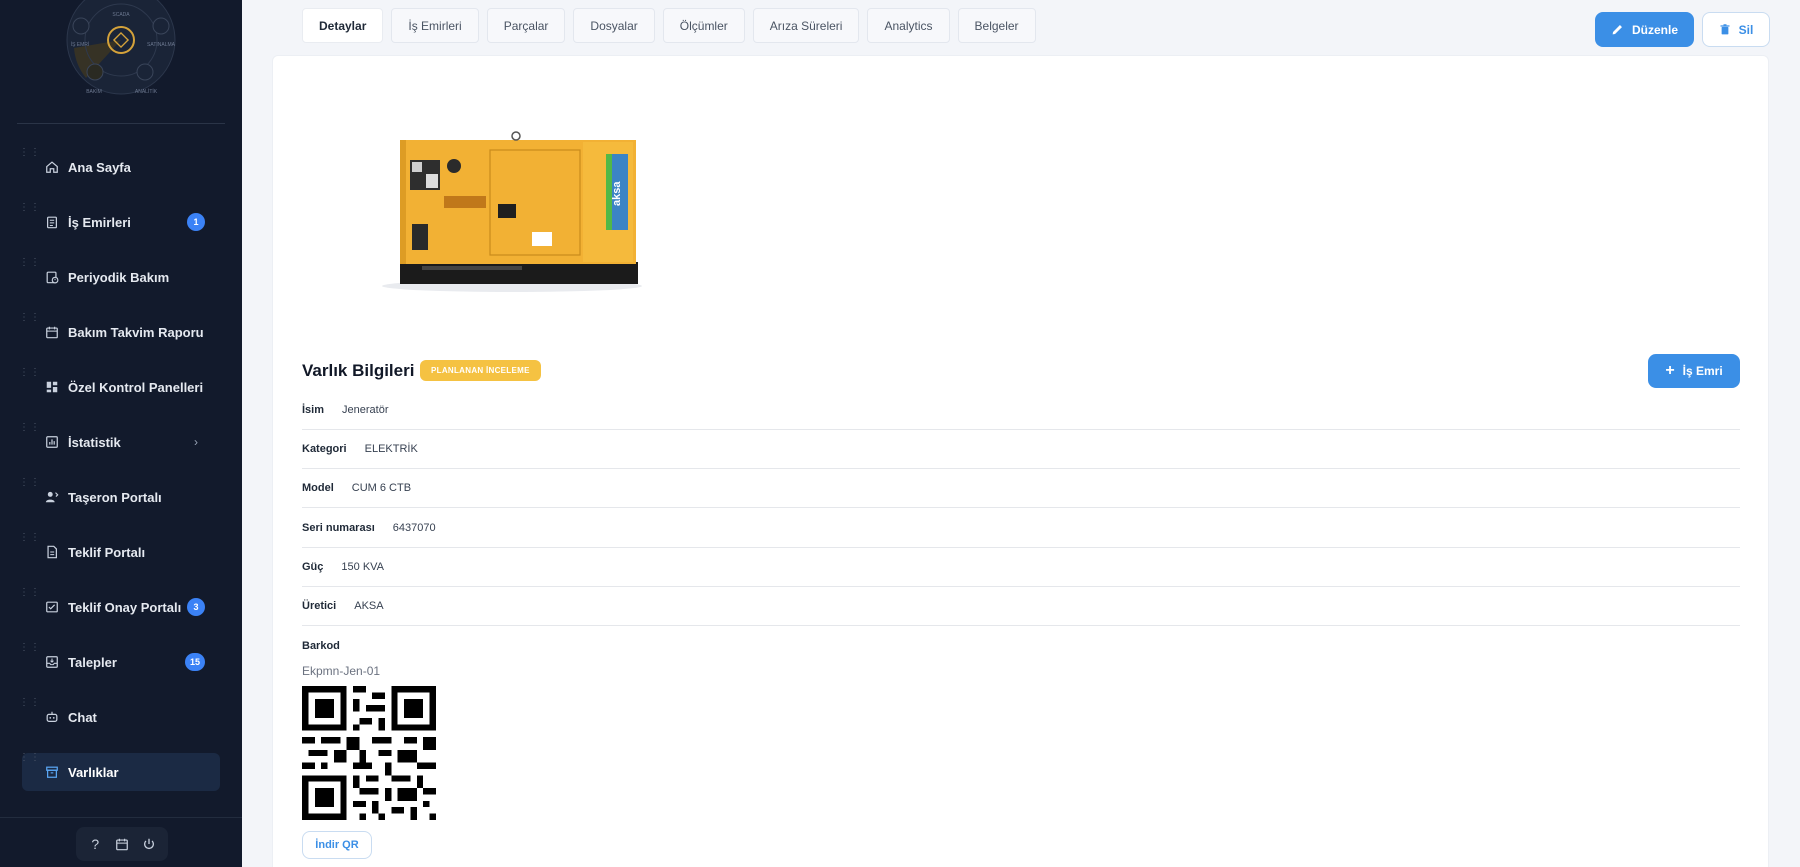 The width and height of the screenshot is (1800, 867). What do you see at coordinates (614, 25) in the screenshot?
I see `tab-dosyalar: Dosyalar` at bounding box center [614, 25].